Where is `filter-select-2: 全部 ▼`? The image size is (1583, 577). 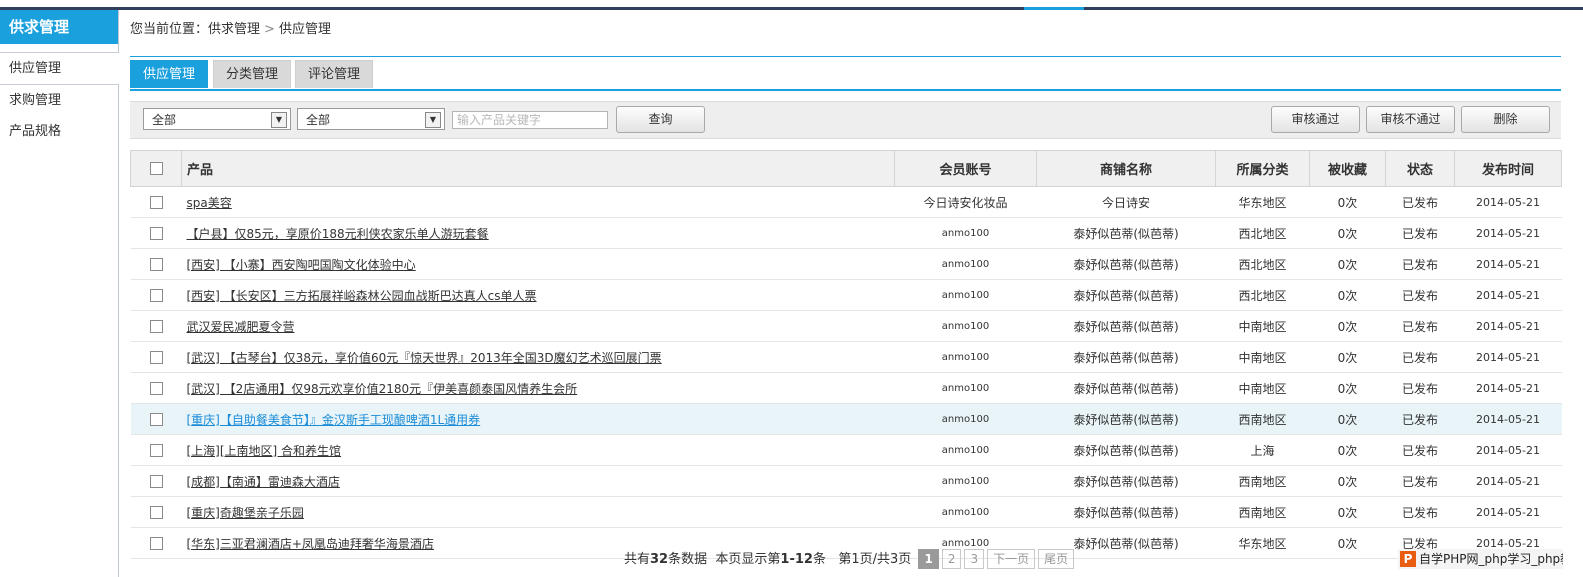
filter-select-2: 全部 ▼ is located at coordinates (371, 119).